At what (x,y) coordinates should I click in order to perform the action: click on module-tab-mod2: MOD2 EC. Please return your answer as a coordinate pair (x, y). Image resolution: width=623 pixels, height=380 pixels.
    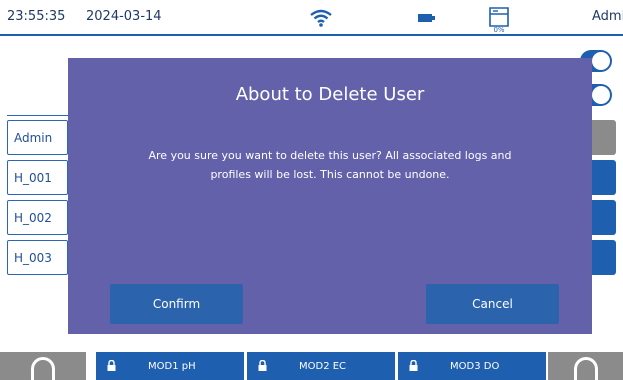
    Looking at the image, I should click on (321, 366).